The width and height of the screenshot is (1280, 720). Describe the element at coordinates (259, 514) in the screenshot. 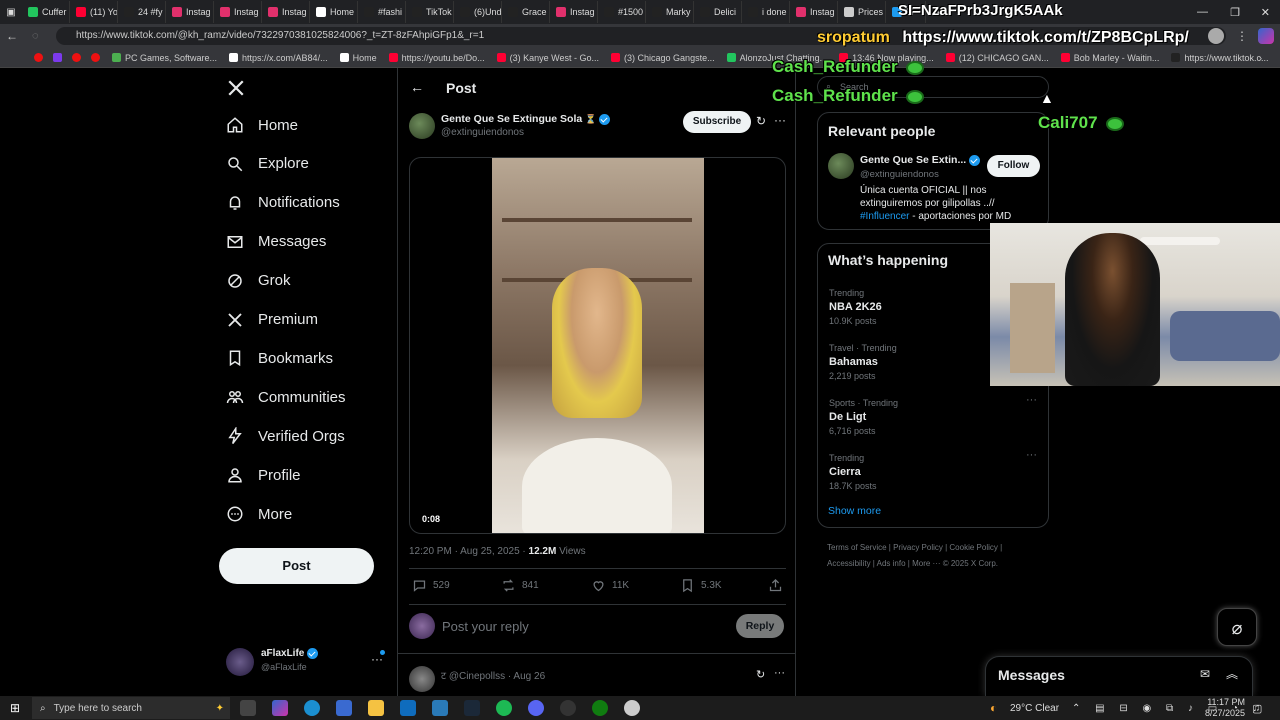

I see `nav-item-more: More` at that location.